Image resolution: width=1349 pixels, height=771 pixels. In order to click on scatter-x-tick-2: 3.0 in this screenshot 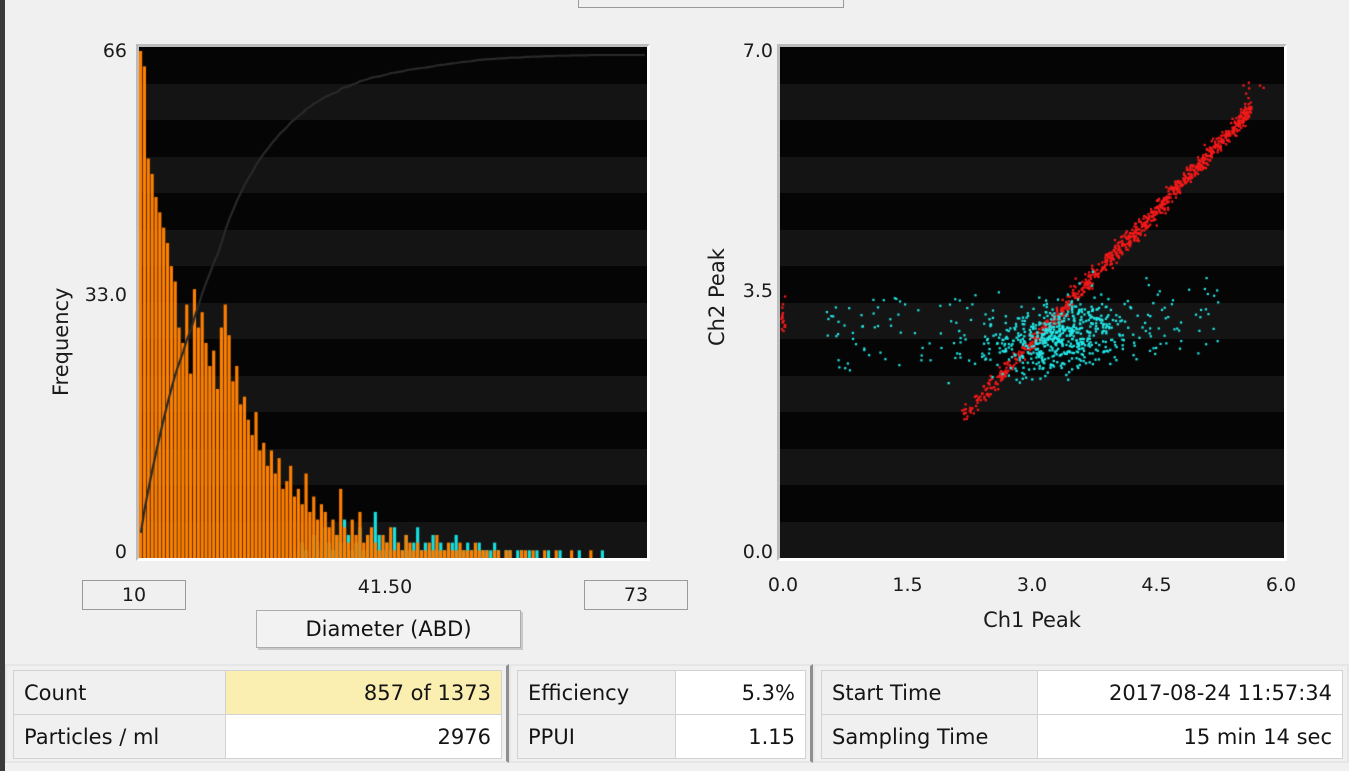, I will do `click(1032, 585)`.